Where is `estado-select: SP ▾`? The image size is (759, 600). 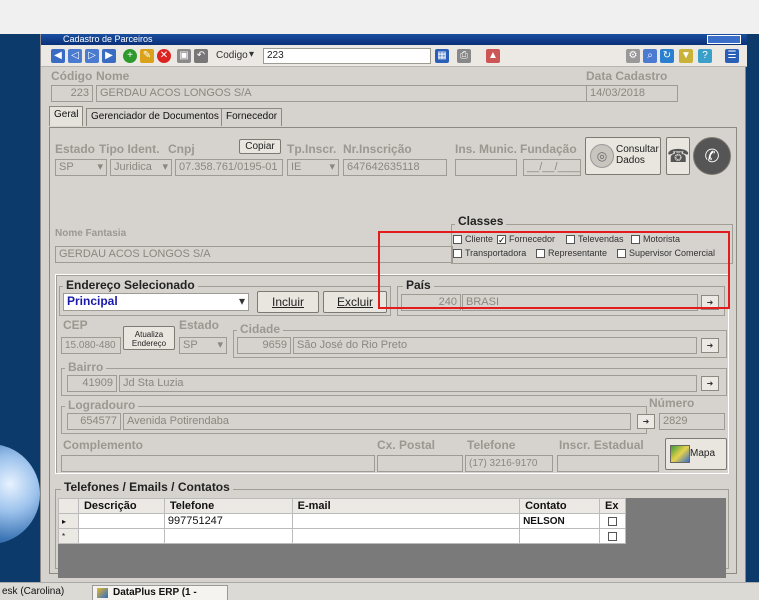 estado-select: SP ▾ is located at coordinates (81, 167).